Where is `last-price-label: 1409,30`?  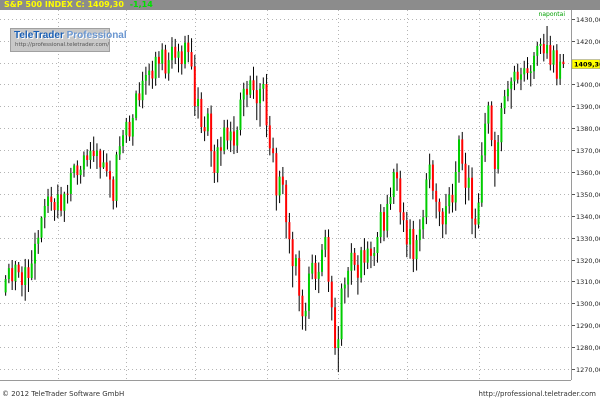
last-price-label: 1409,30 is located at coordinates (587, 65).